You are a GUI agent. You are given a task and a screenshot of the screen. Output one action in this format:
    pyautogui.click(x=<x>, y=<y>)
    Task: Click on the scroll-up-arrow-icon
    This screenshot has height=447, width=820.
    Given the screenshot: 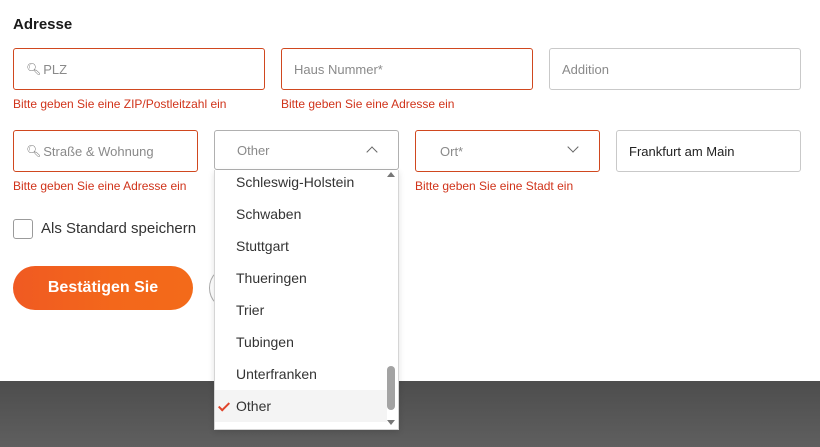 What is the action you would take?
    pyautogui.click(x=391, y=174)
    